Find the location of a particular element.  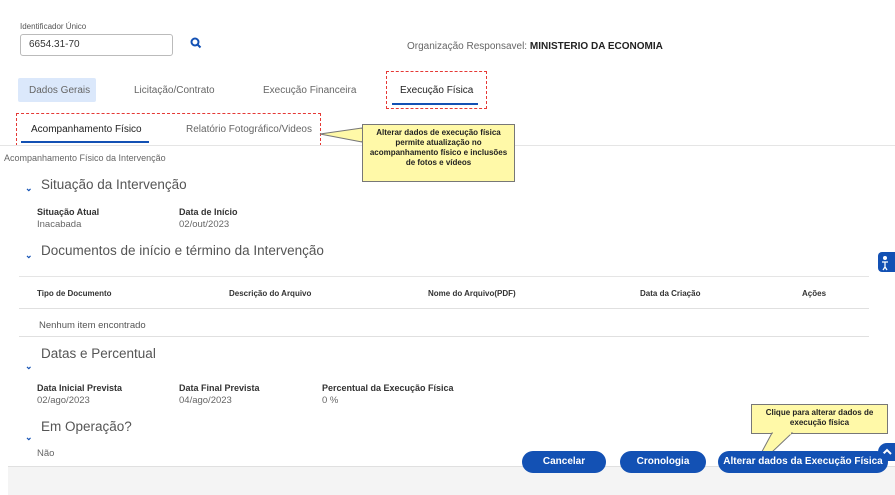

percentual-label: Percentual da Execução Física is located at coordinates (388, 388).